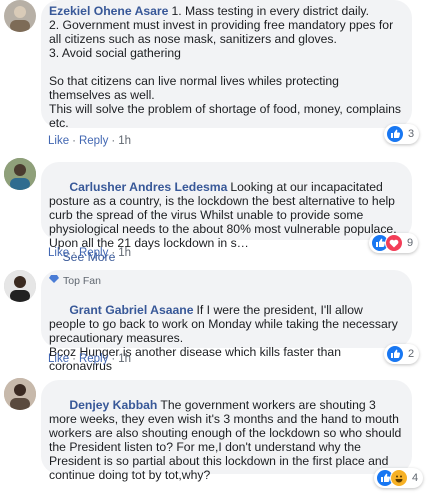 The width and height of the screenshot is (448, 496). I want to click on haha-reaction-icon, so click(399, 478).